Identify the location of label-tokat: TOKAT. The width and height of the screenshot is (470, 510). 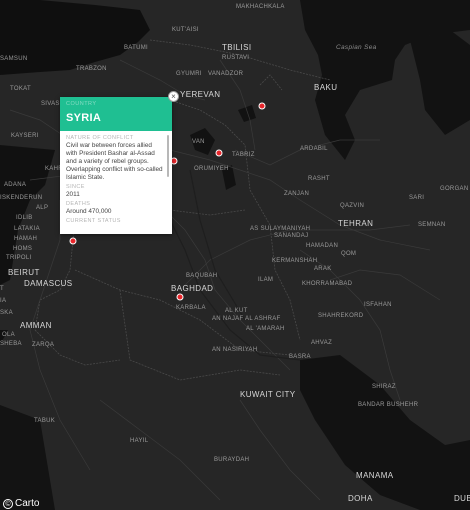
(20, 89).